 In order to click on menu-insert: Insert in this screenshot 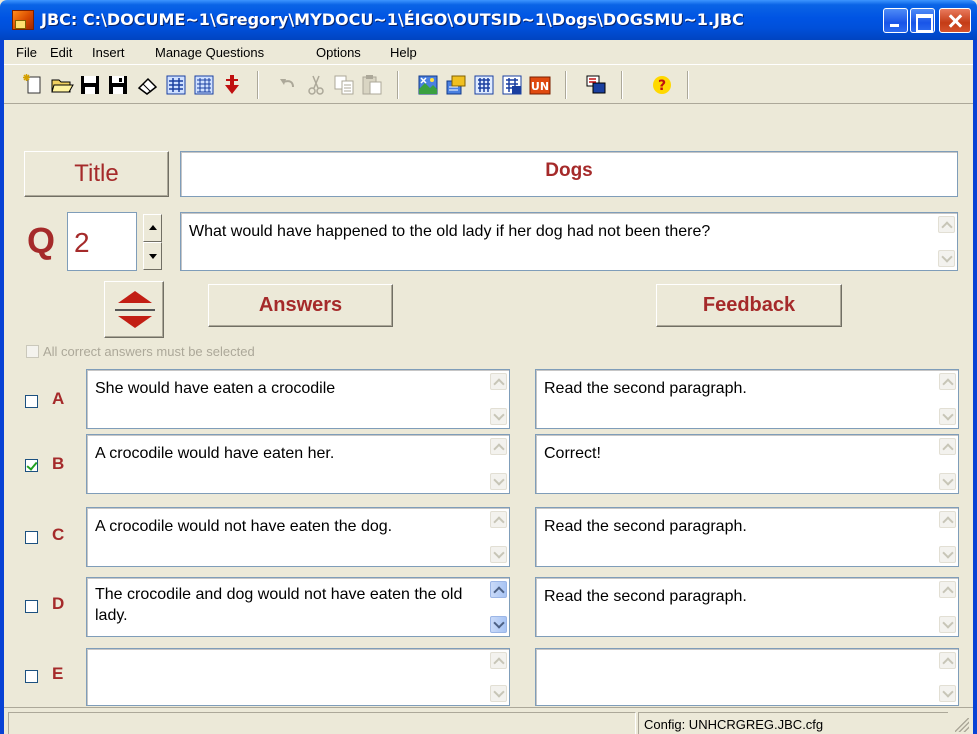, I will do `click(108, 52)`.